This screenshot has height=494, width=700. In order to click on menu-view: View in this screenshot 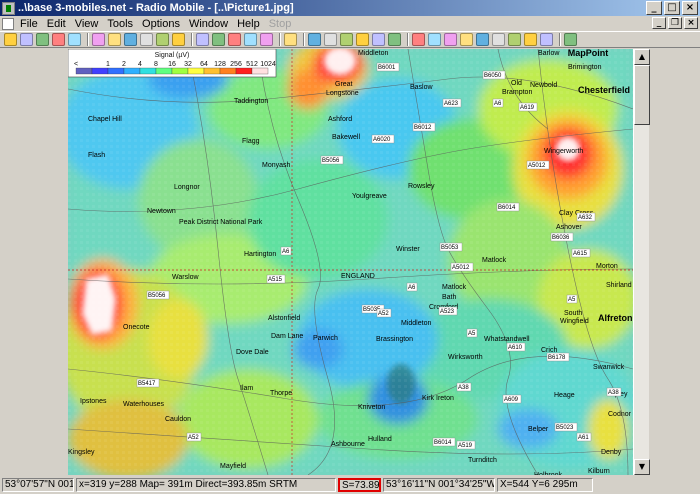, I will do `click(87, 24)`.